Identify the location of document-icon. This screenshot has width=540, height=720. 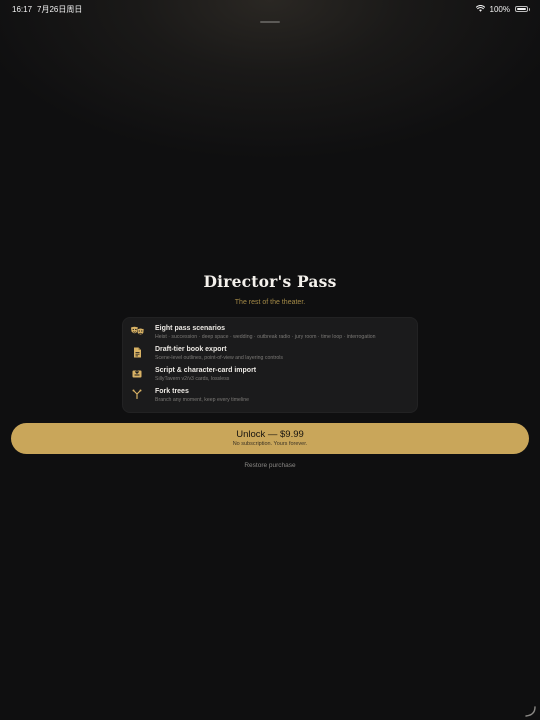
(137, 352).